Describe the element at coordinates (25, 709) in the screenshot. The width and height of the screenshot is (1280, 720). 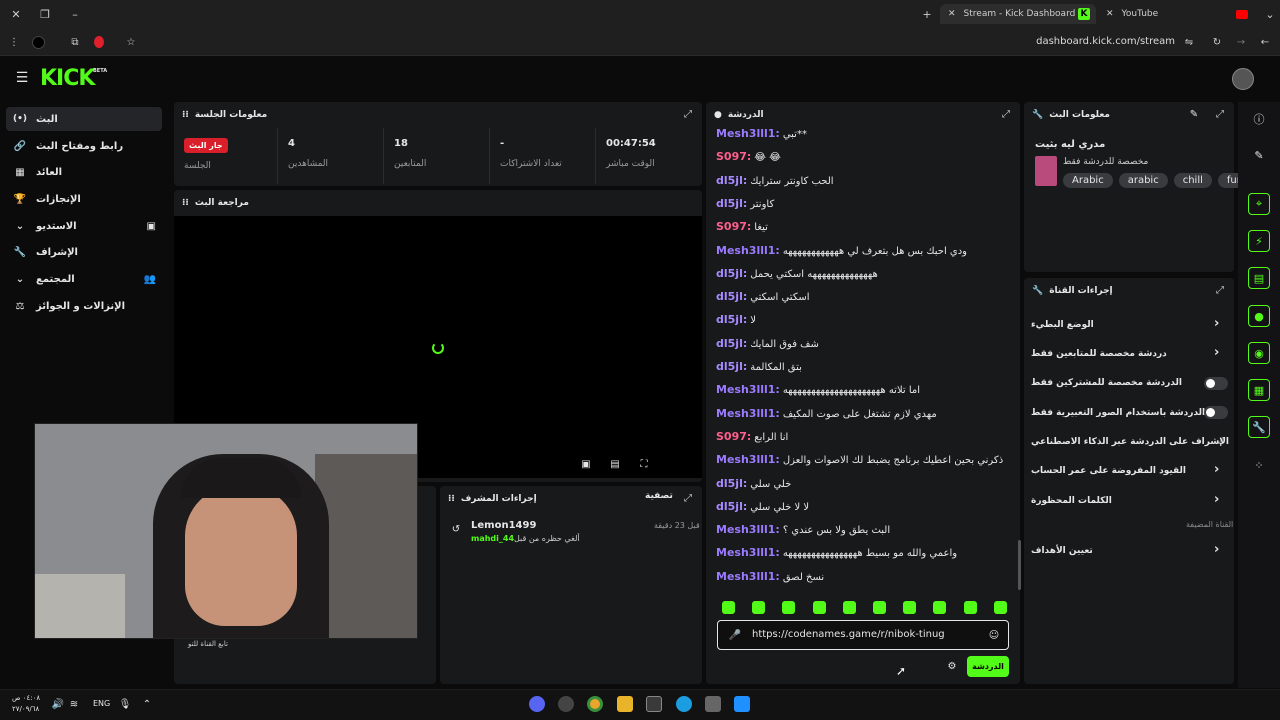
I see `clock-date: ٢٧/٠٩/٦٨` at that location.